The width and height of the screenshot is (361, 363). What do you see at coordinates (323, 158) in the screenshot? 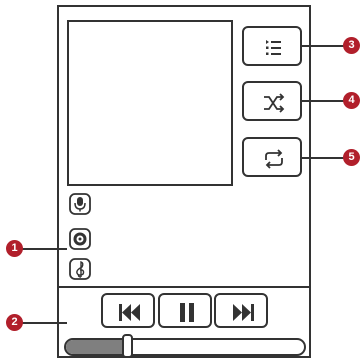
I see `callout-5-line` at bounding box center [323, 158].